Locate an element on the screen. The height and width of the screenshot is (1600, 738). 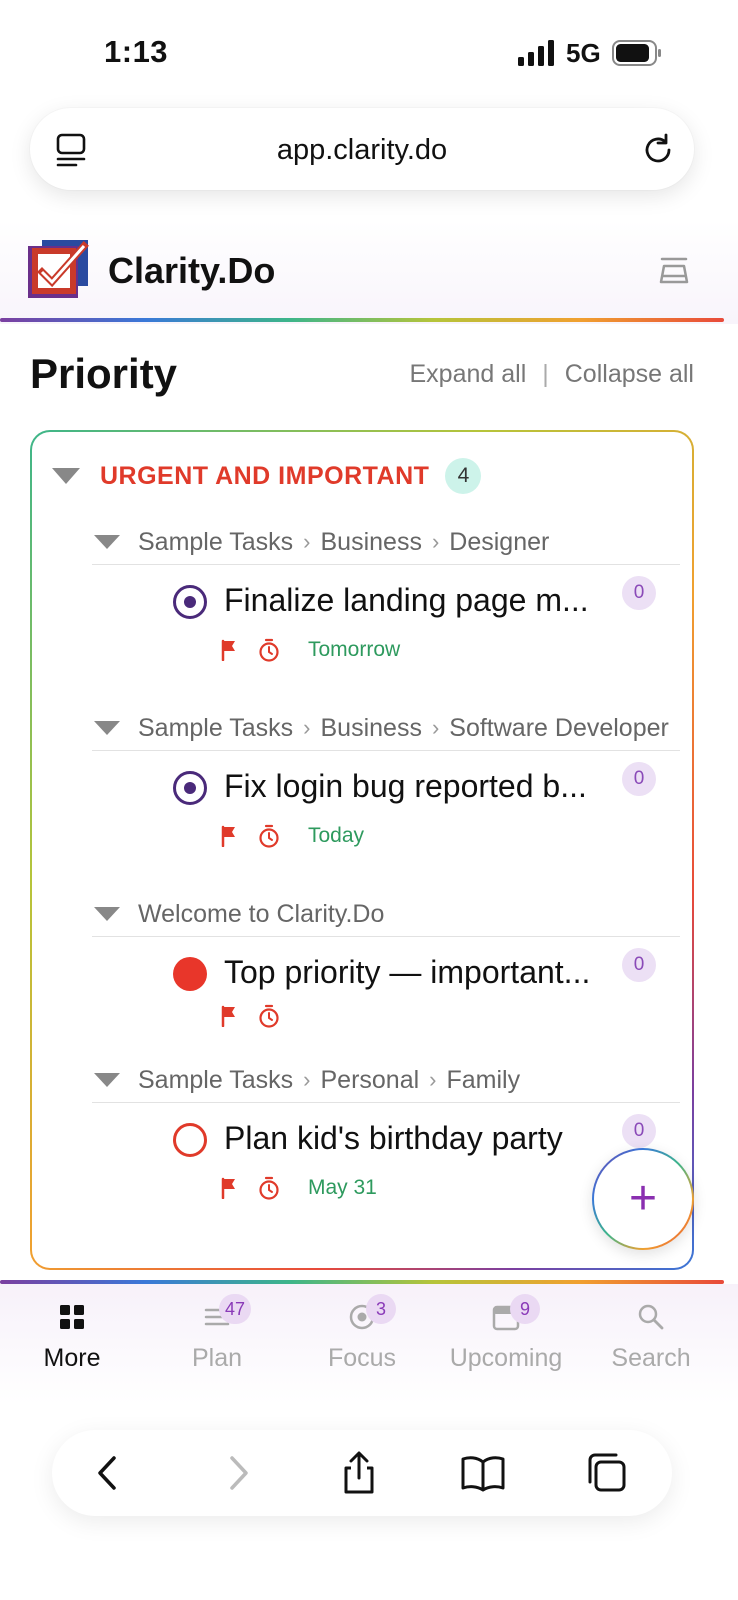
task-meta is located at coordinates (250, 1016).